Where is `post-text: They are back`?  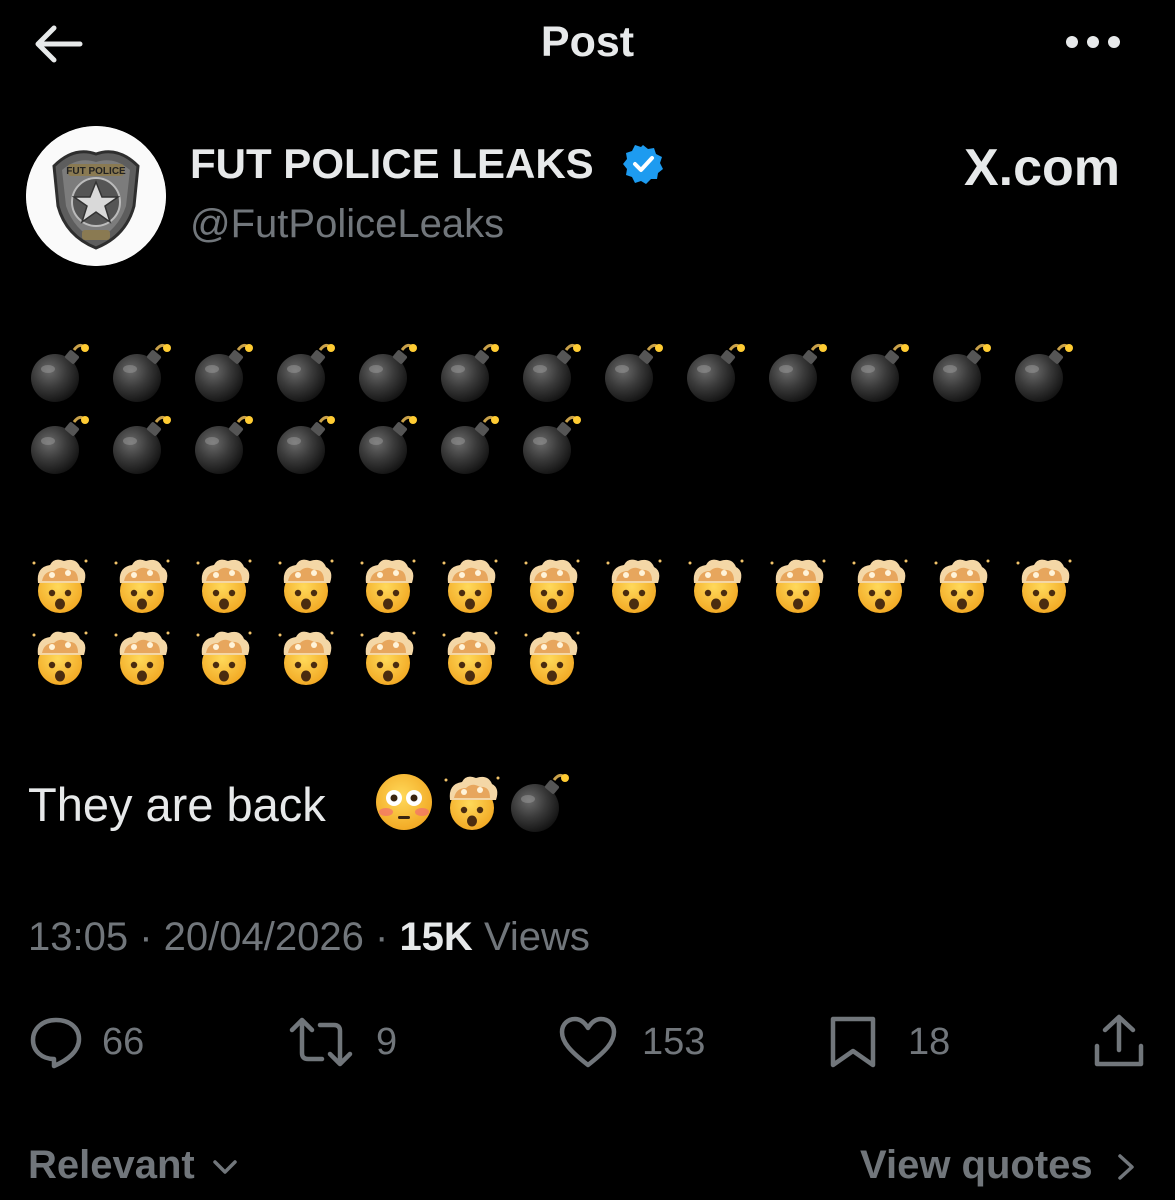 post-text: They are back is located at coordinates (177, 804).